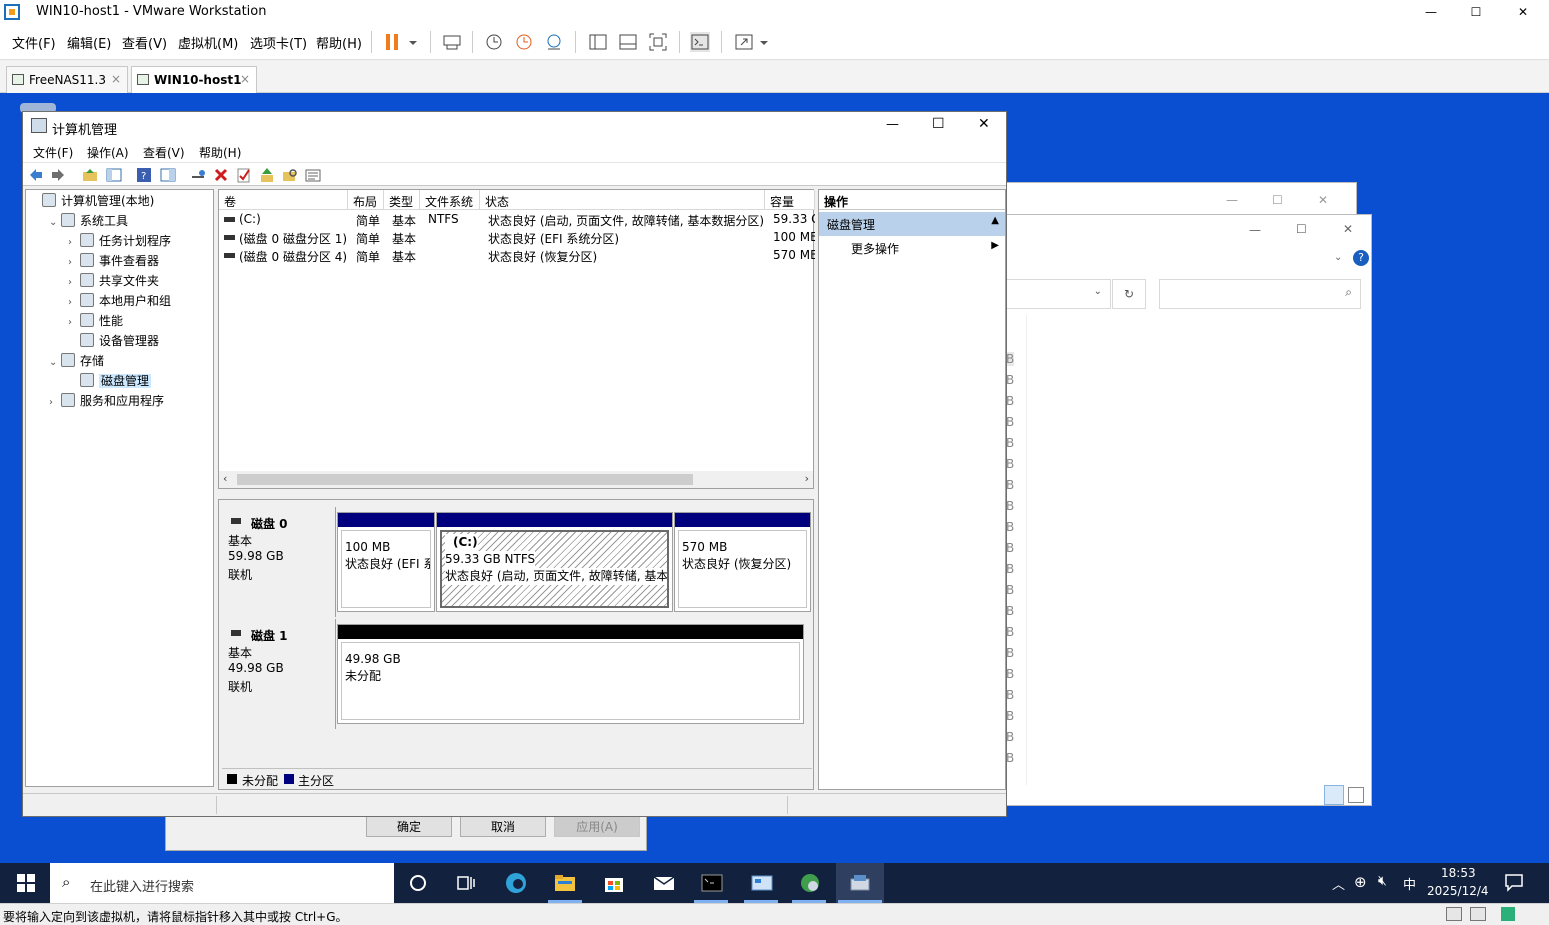 The width and height of the screenshot is (1549, 925). What do you see at coordinates (1454, 914) in the screenshot?
I see `network-adapter-icon` at bounding box center [1454, 914].